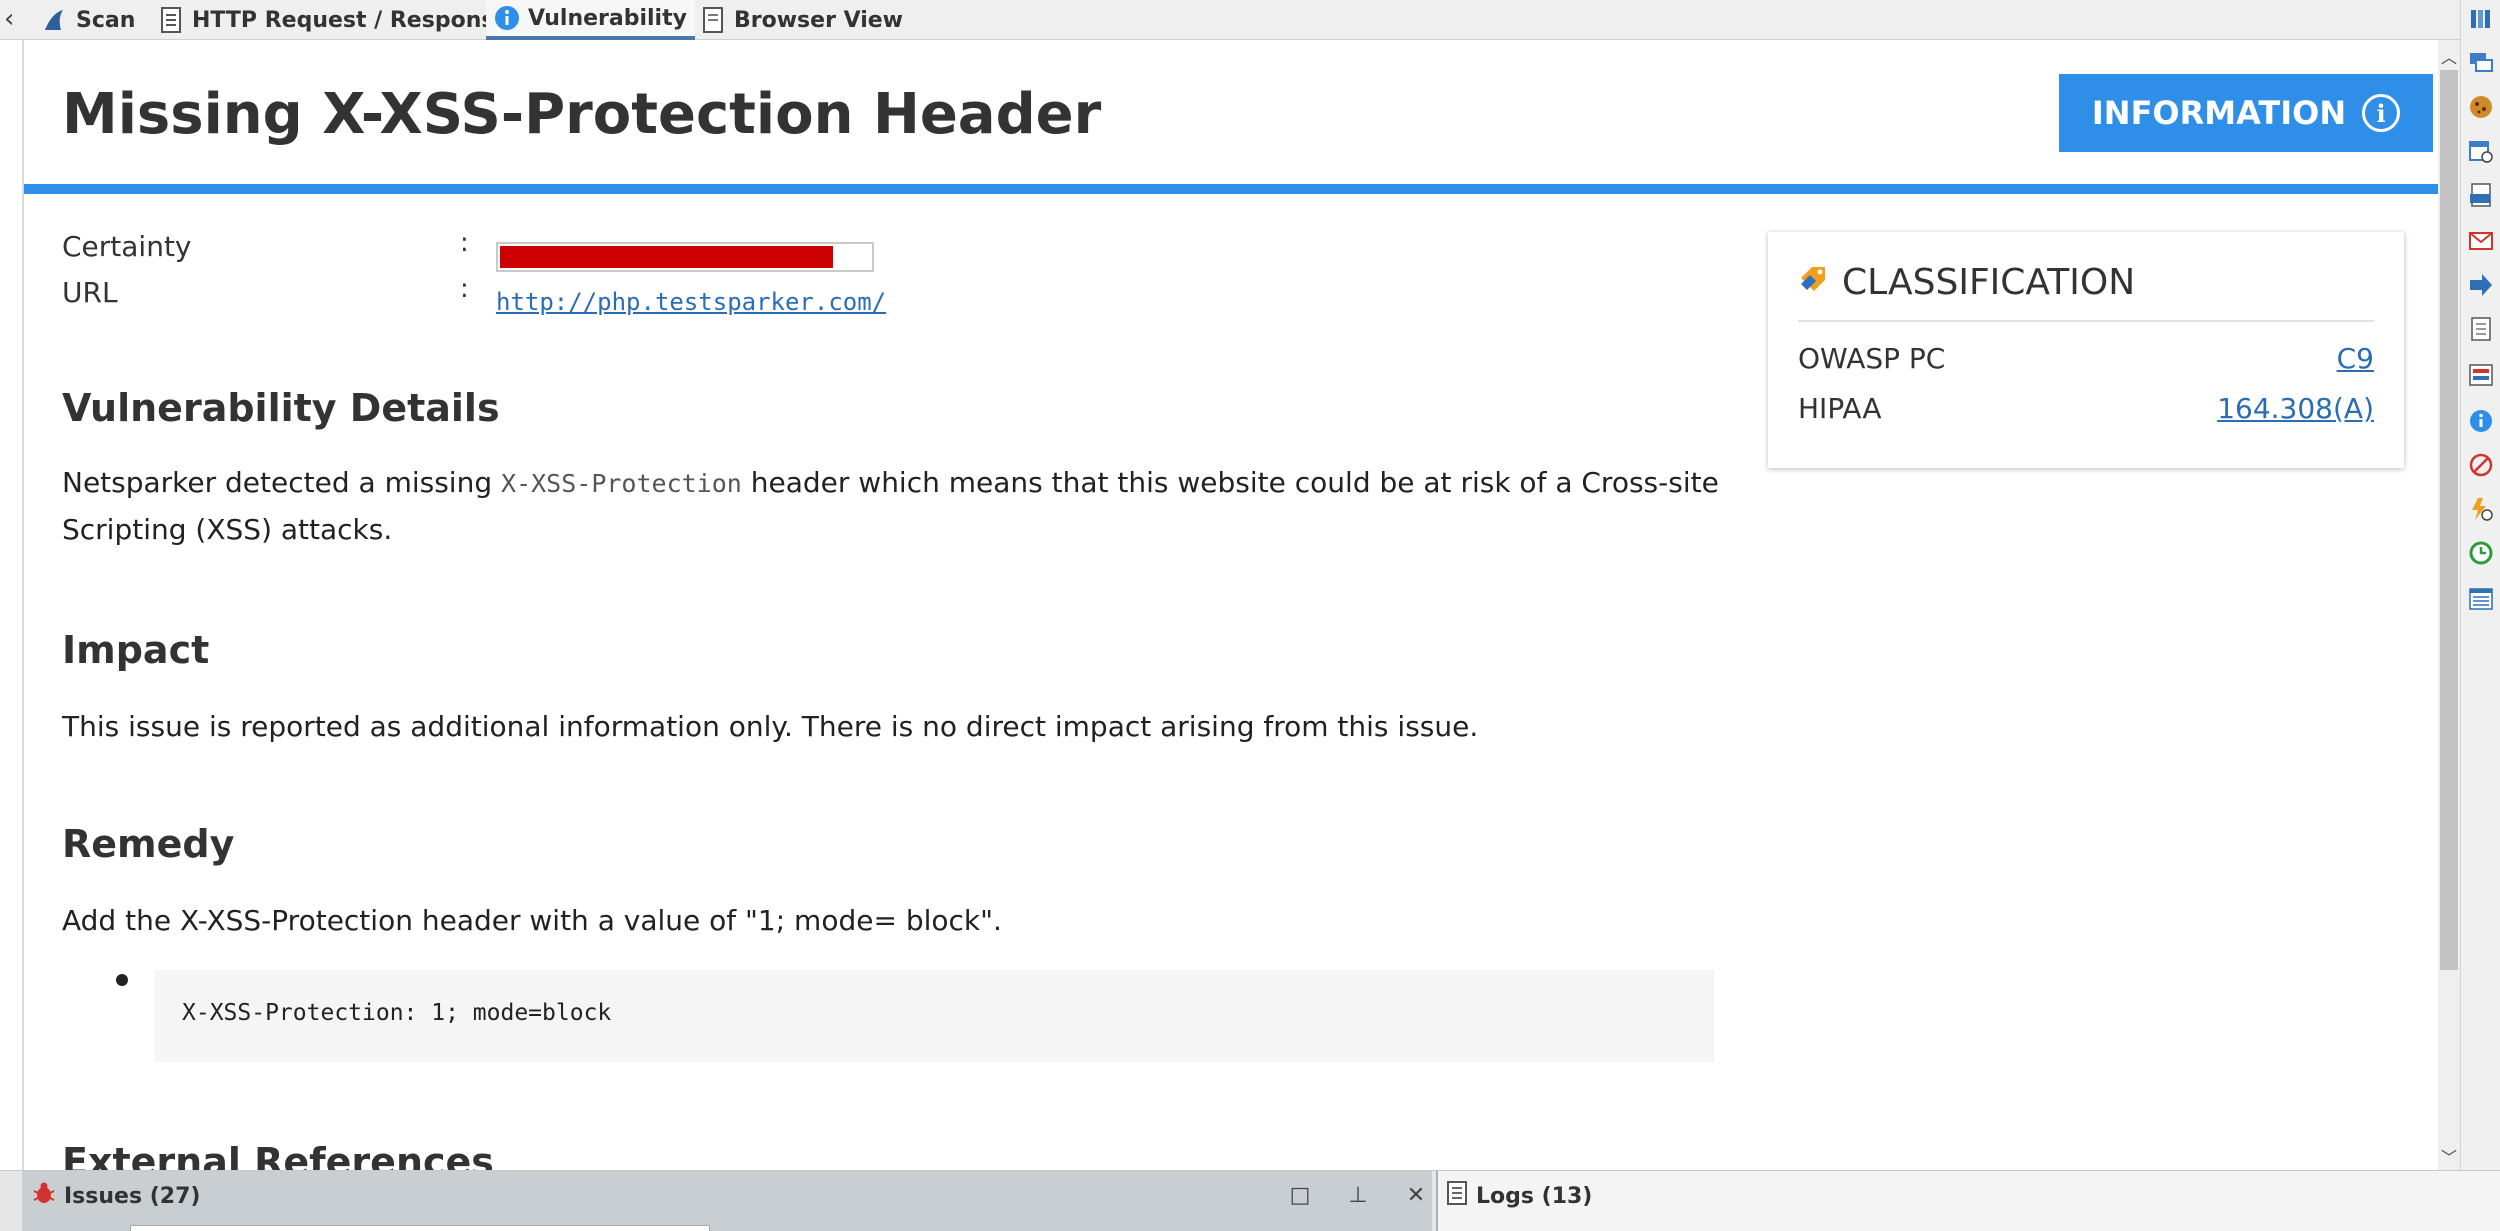 This screenshot has width=2500, height=1231. What do you see at coordinates (278, 1155) in the screenshot?
I see `external-references-heading: External References` at bounding box center [278, 1155].